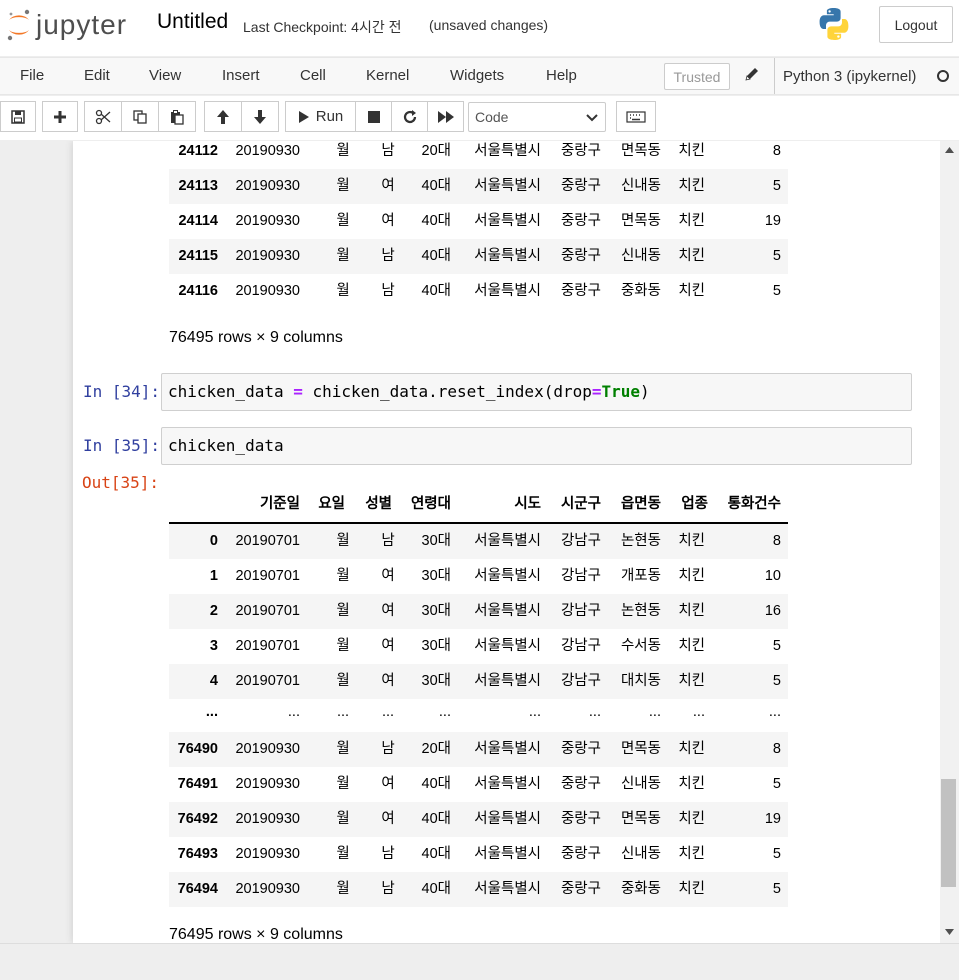 The height and width of the screenshot is (980, 959). Describe the element at coordinates (430, 504) in the screenshot. I see `column-header: 연령대` at that location.